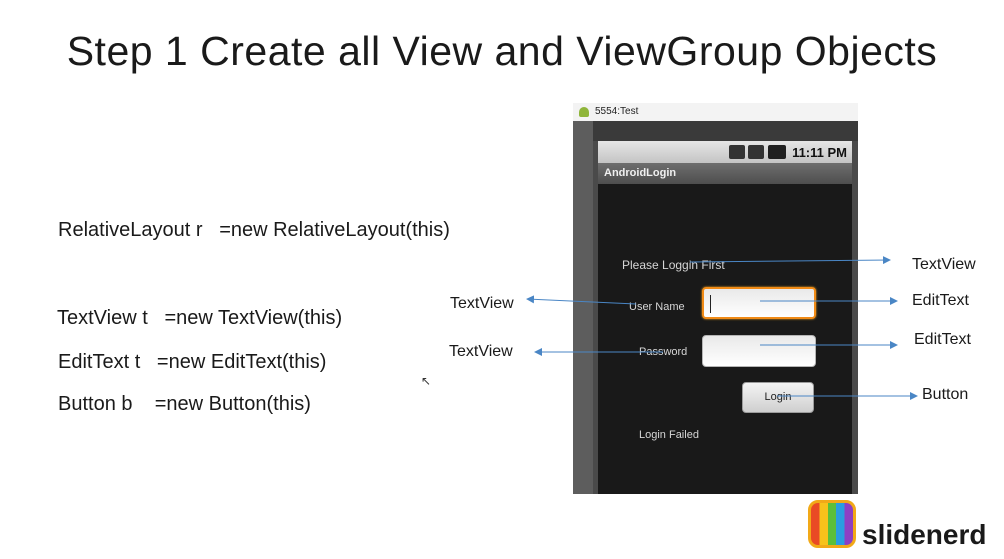 This screenshot has height=559, width=1004. I want to click on status-bar: 11:11 PM, so click(725, 152).